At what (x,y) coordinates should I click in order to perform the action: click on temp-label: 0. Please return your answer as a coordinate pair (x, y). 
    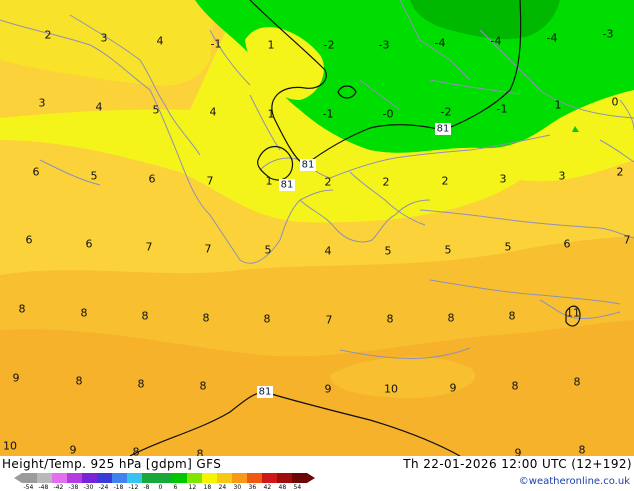
    Looking at the image, I should click on (615, 102).